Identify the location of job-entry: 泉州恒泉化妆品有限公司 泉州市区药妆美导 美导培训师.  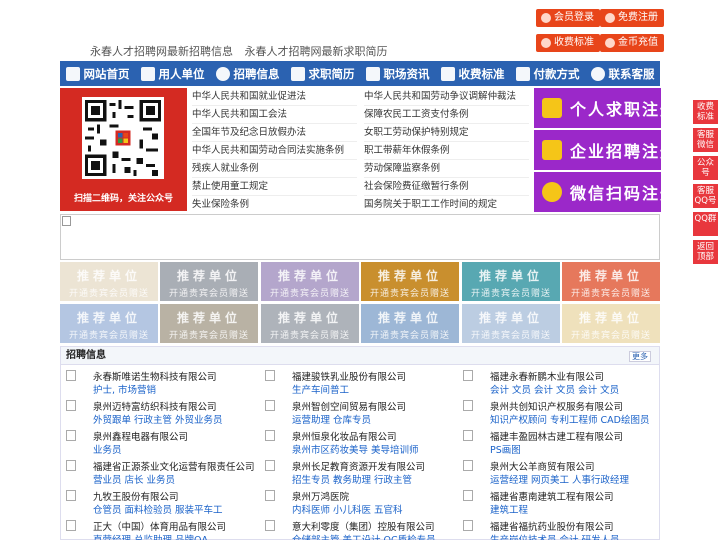
(360, 444).